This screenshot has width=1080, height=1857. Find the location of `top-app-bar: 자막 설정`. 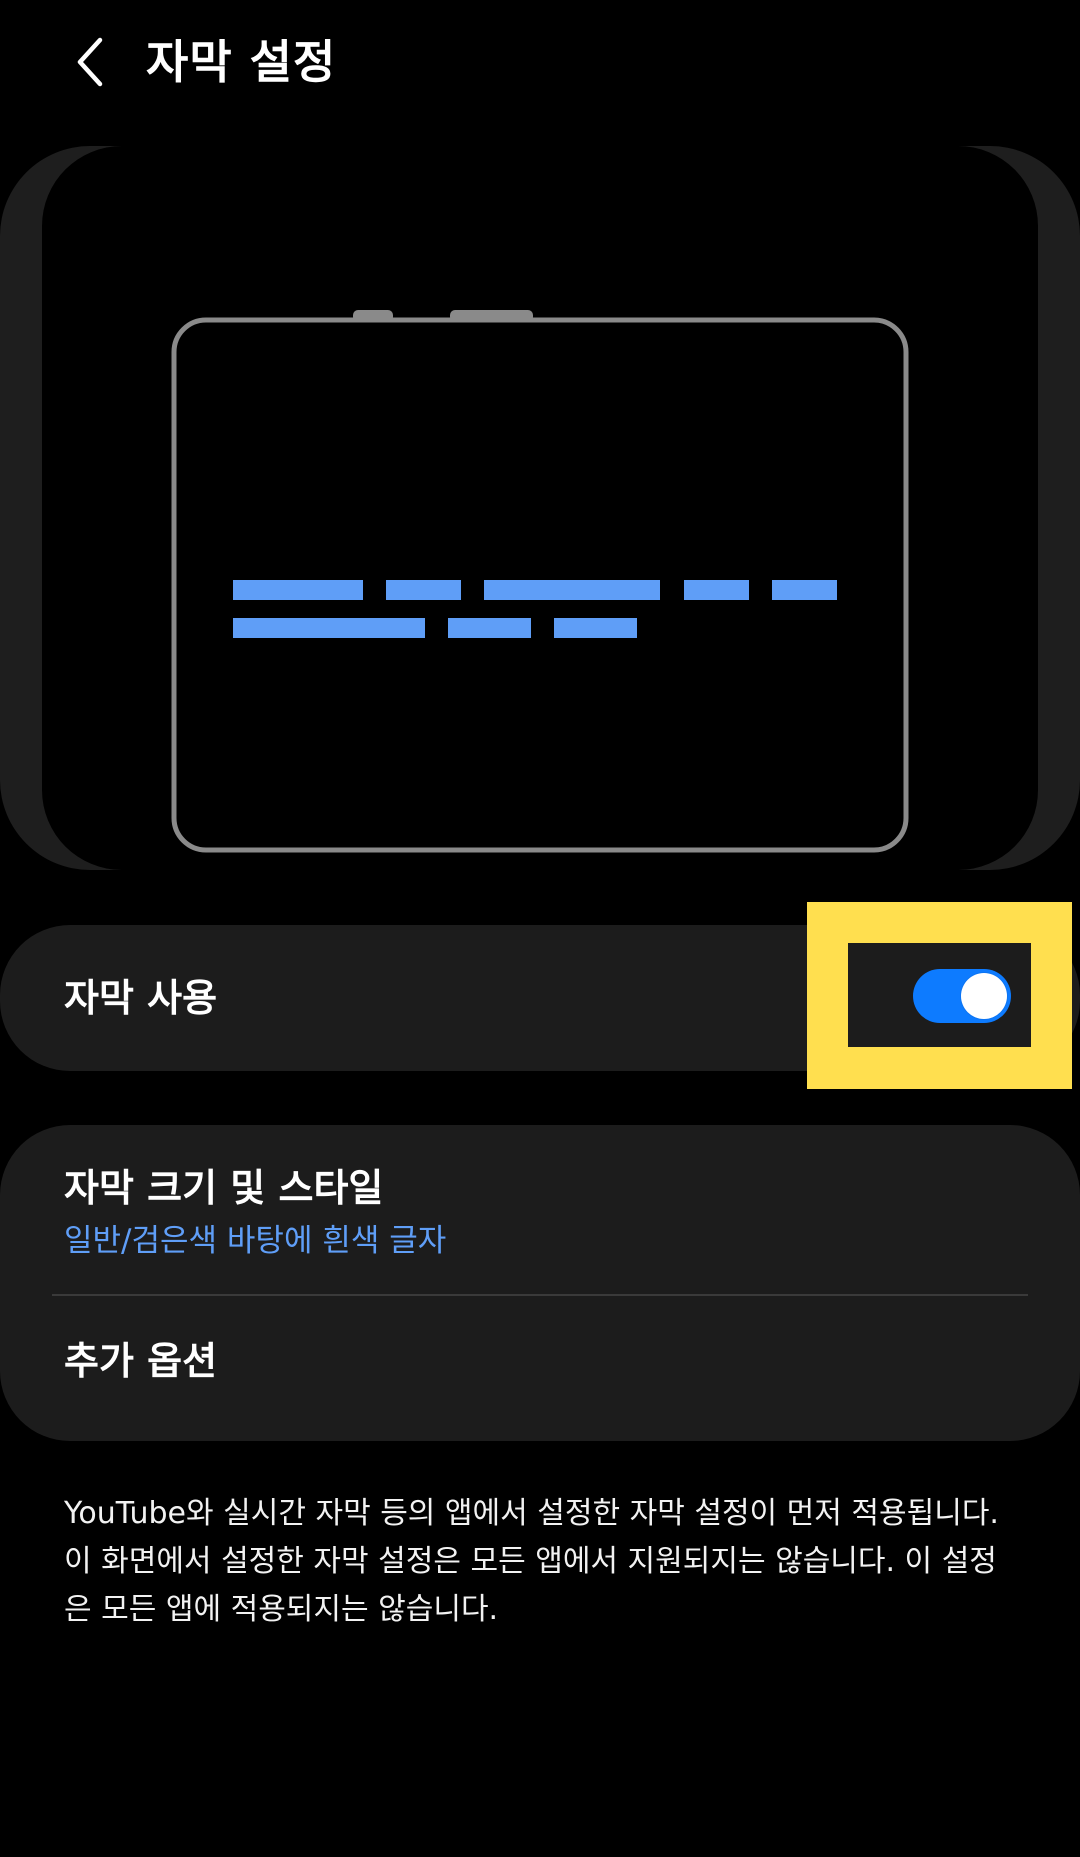

top-app-bar: 자막 설정 is located at coordinates (540, 65).